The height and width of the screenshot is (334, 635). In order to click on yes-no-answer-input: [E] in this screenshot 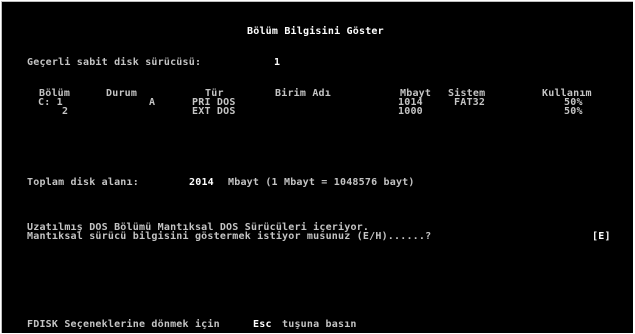, I will do `click(601, 237)`.